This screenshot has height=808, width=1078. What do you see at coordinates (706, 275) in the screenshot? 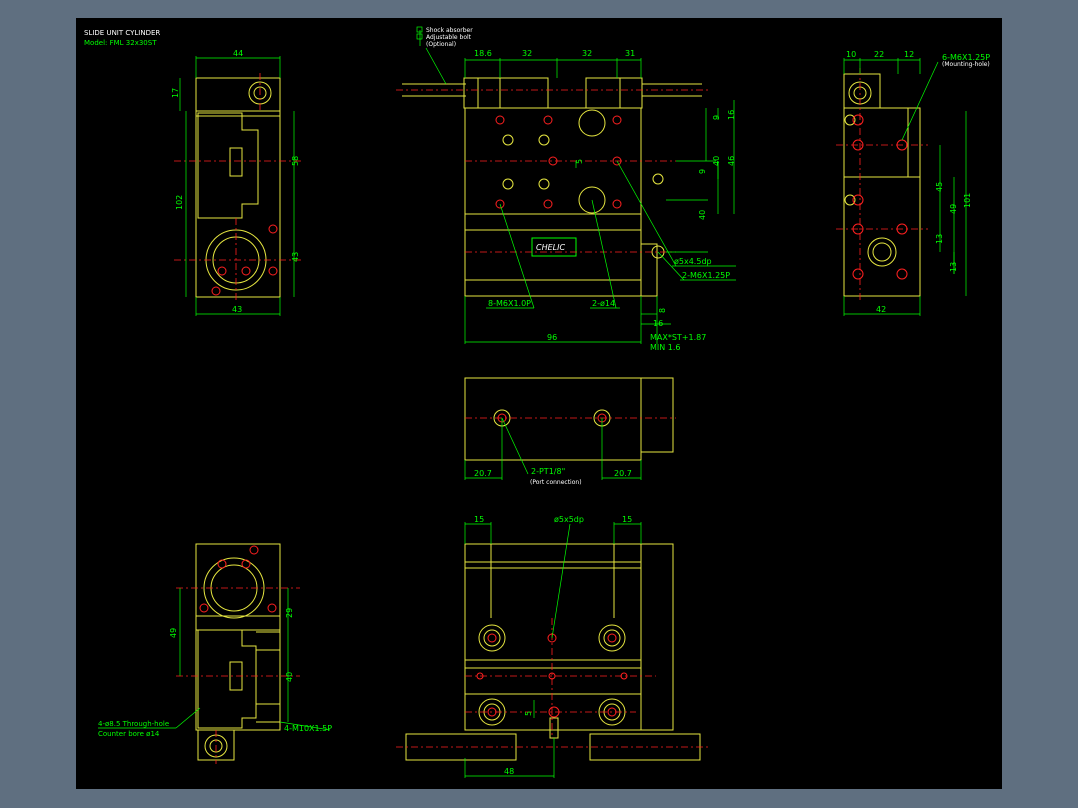
I see `callout-m6x1-25: 2-M6X1.25P` at bounding box center [706, 275].